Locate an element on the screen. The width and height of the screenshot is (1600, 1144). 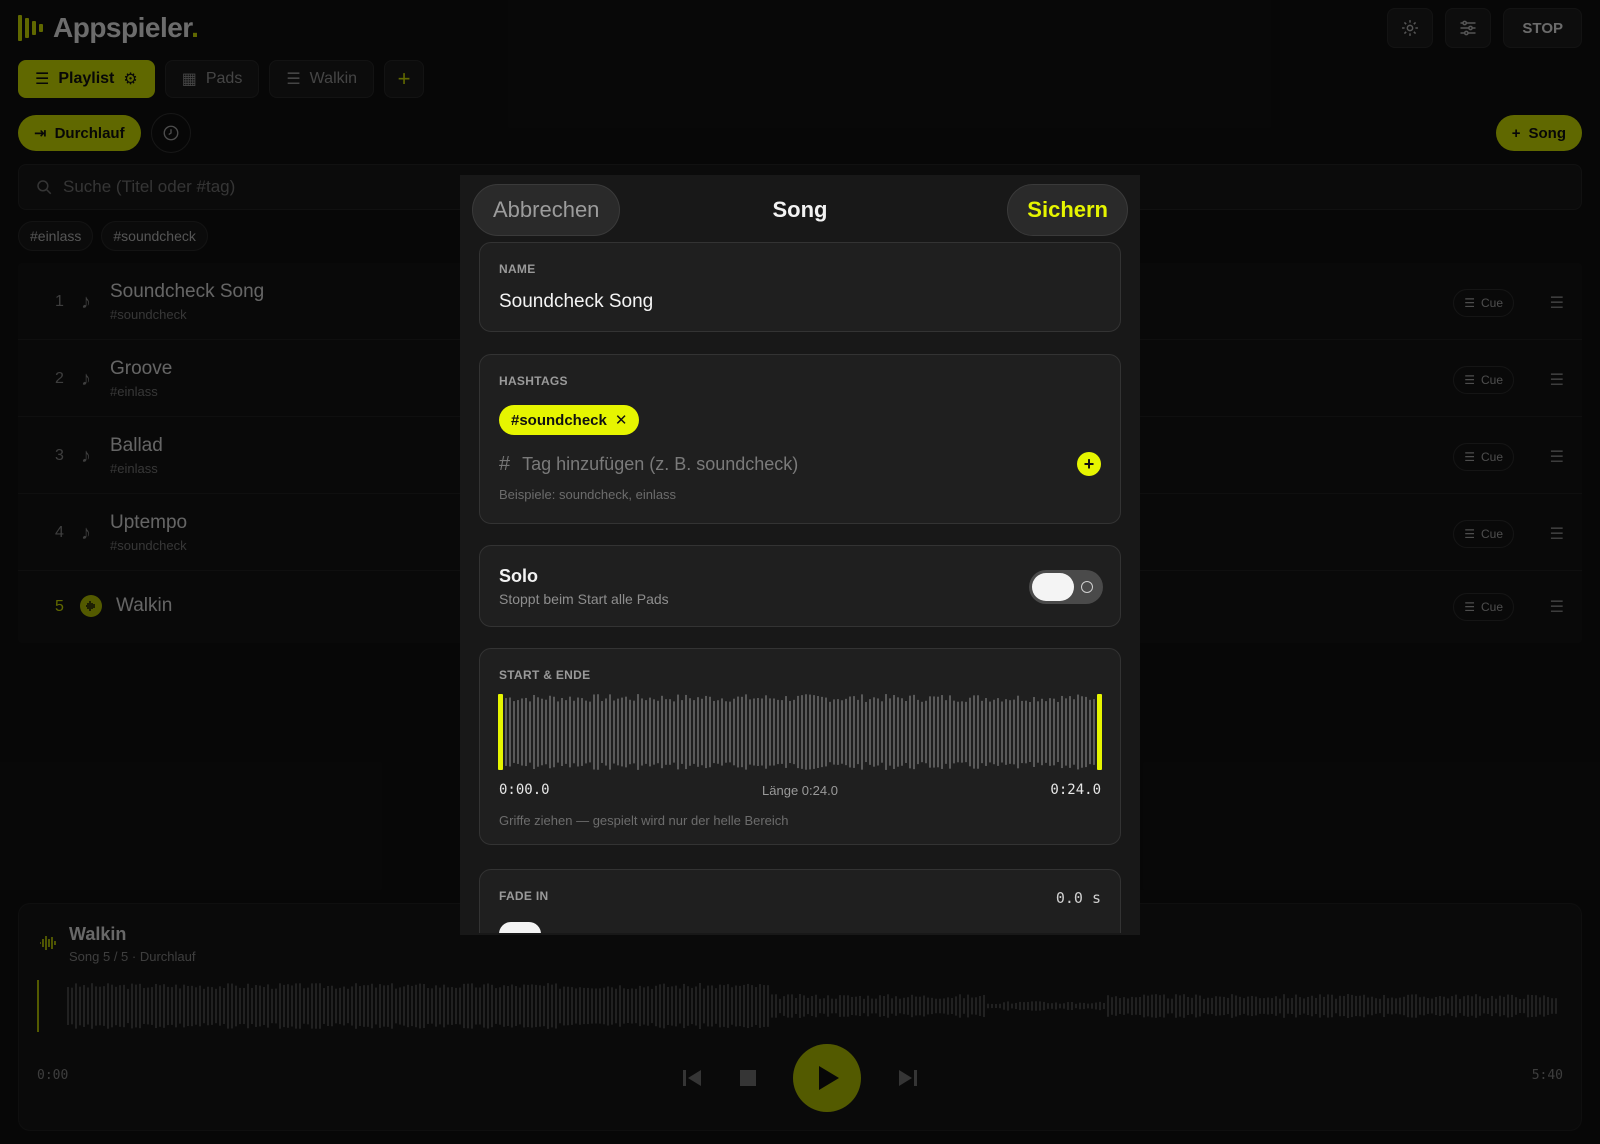
play-button is located at coordinates (827, 1078).